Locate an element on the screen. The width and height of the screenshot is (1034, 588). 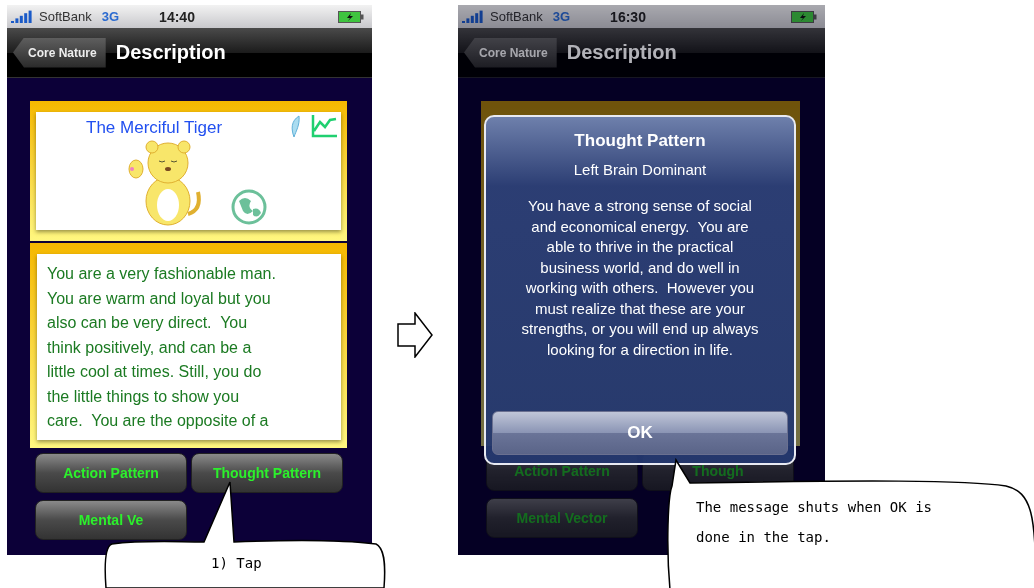
ok-button: OK is located at coordinates (640, 433).